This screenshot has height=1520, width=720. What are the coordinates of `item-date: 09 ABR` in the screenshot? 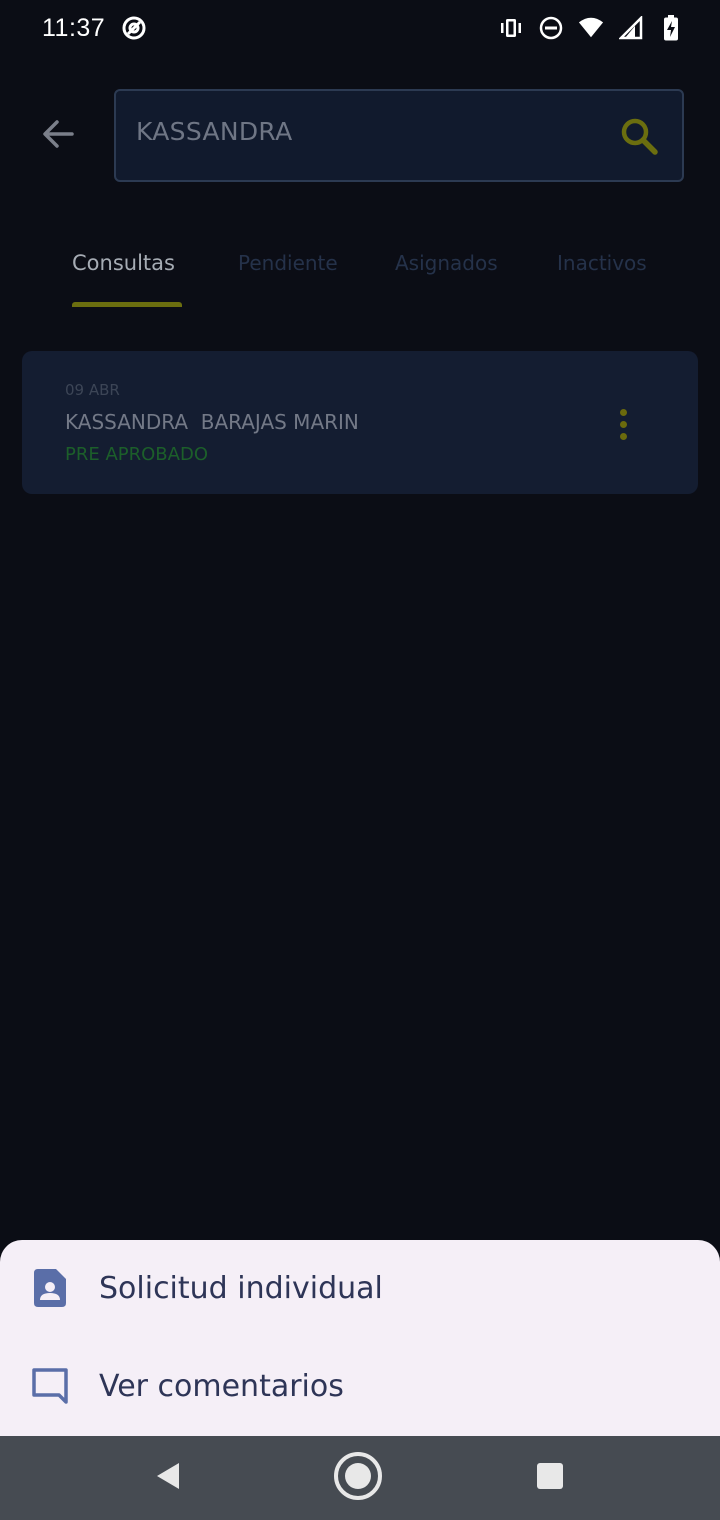 It's located at (92, 390).